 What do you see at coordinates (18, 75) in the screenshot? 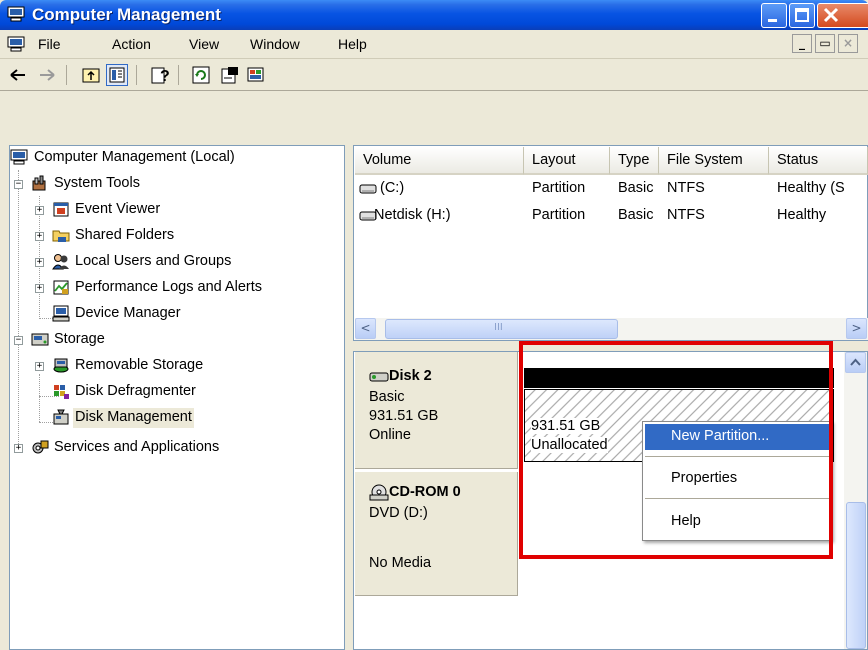
I see `back-arrow-icon` at bounding box center [18, 75].